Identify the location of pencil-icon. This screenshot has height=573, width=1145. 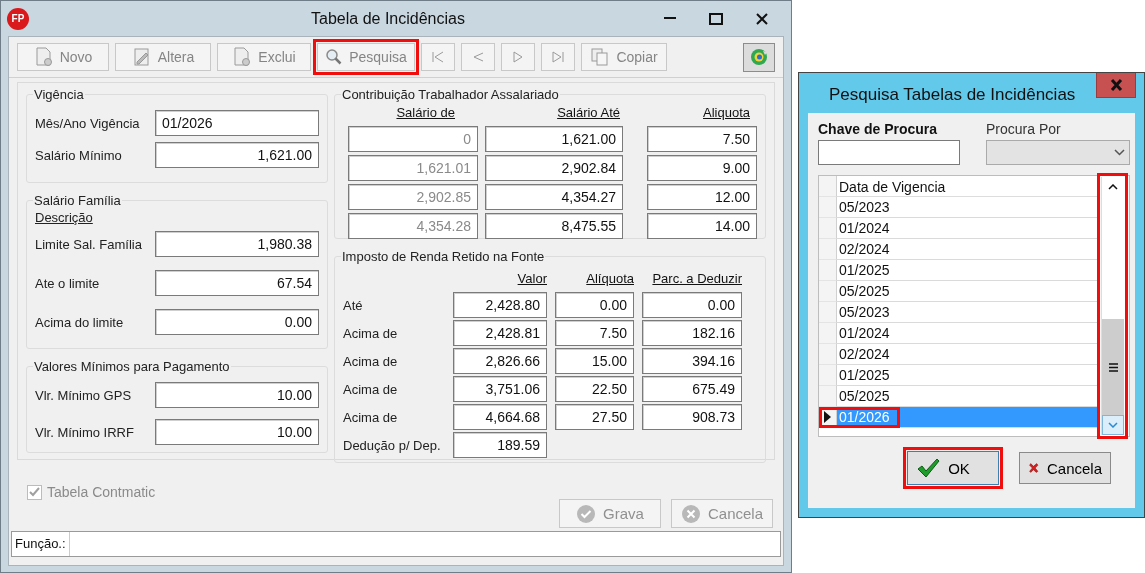
(141, 57).